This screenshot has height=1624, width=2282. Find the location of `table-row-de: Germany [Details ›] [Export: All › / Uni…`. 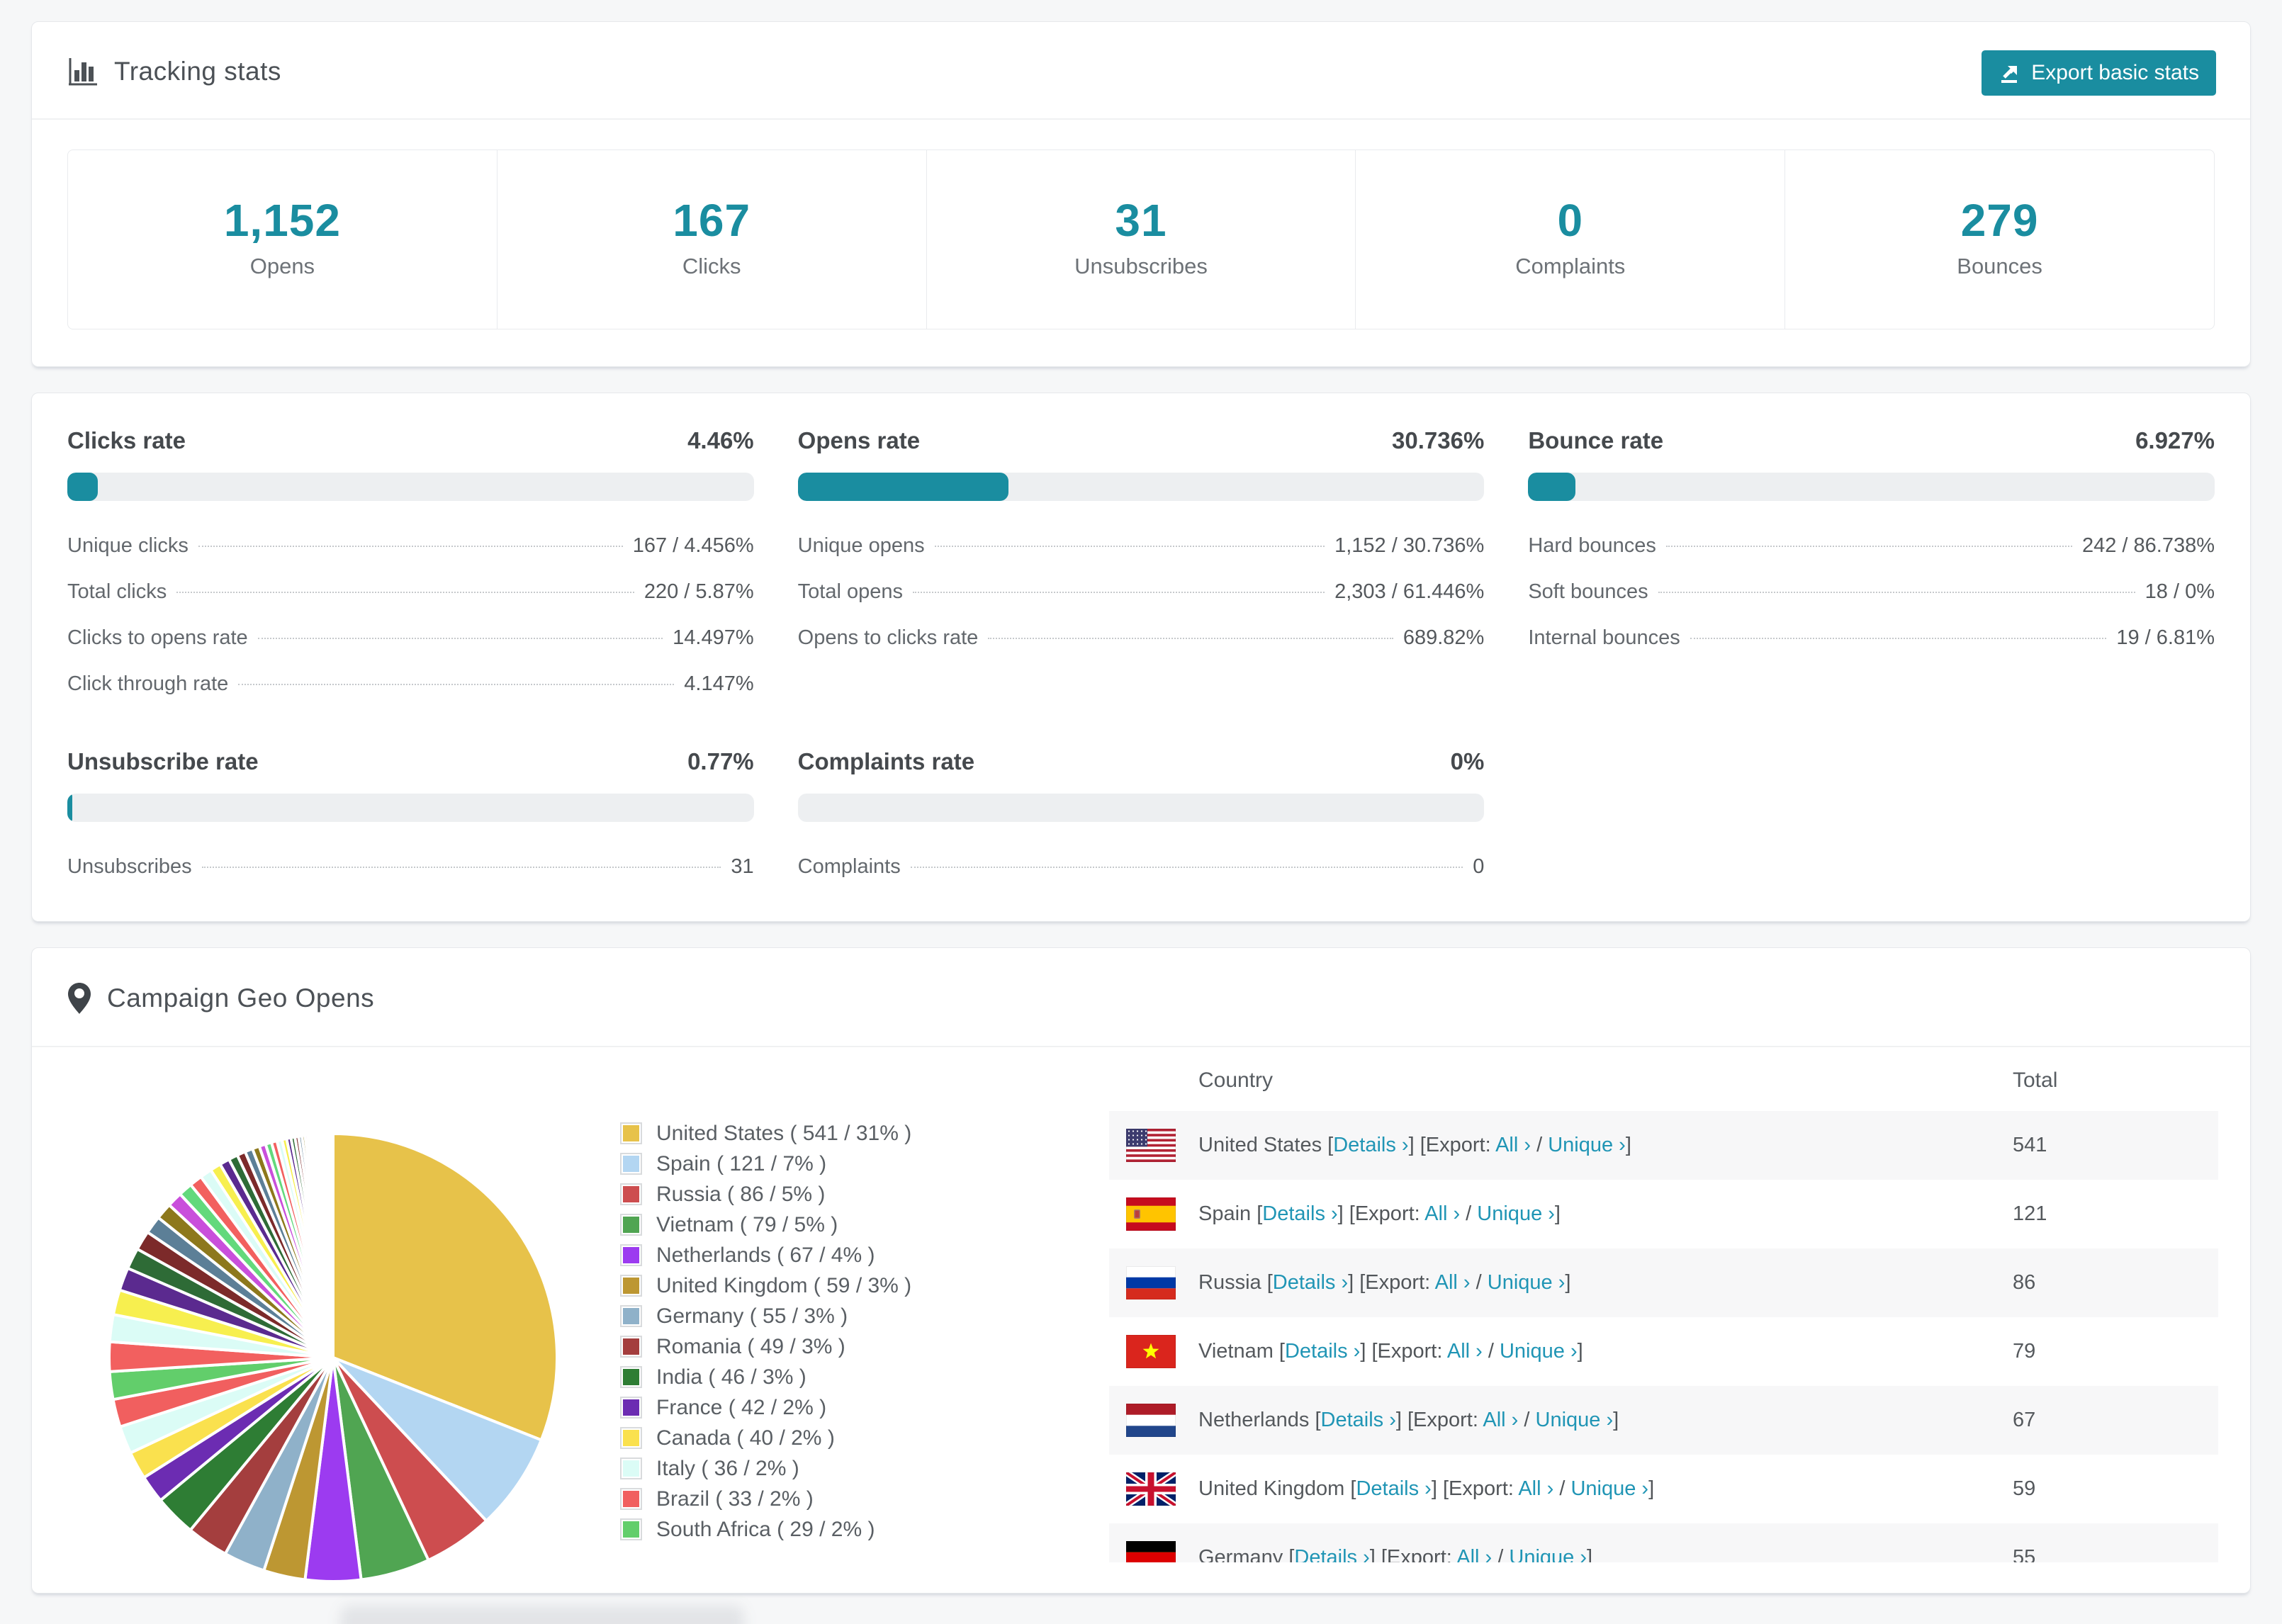

table-row-de: Germany [Details ›] [Export: All › / Uni… is located at coordinates (1663, 1543).